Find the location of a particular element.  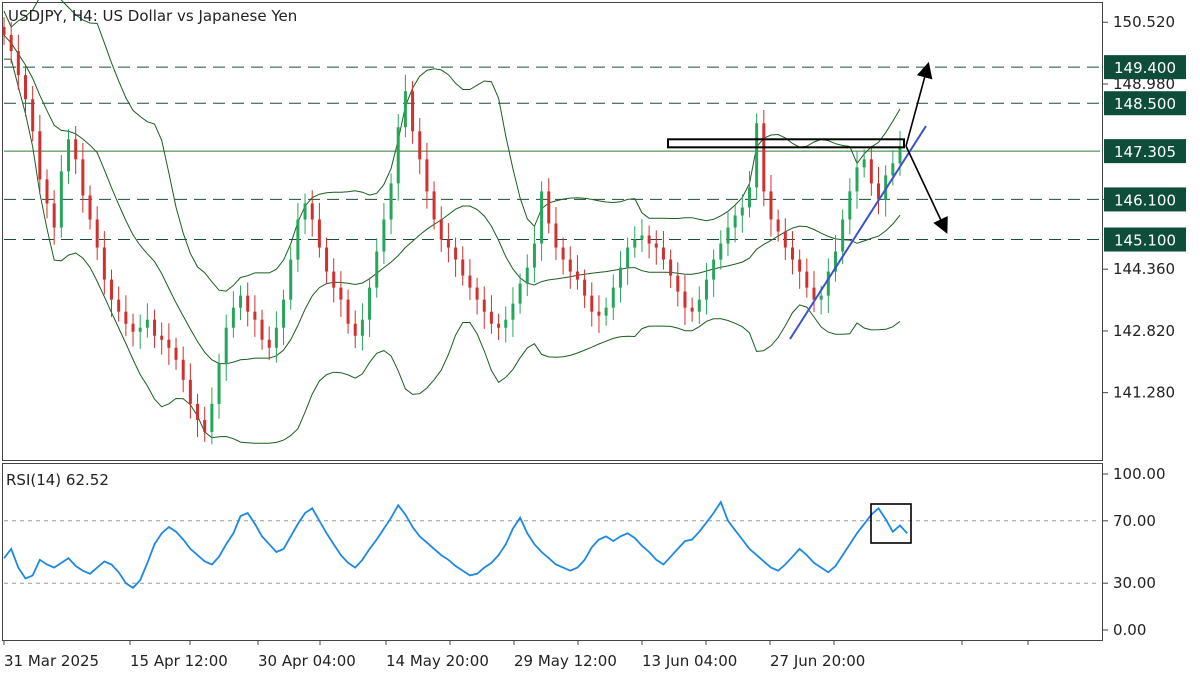

time-tick-label: 30 Apr 04:00 is located at coordinates (307, 661).